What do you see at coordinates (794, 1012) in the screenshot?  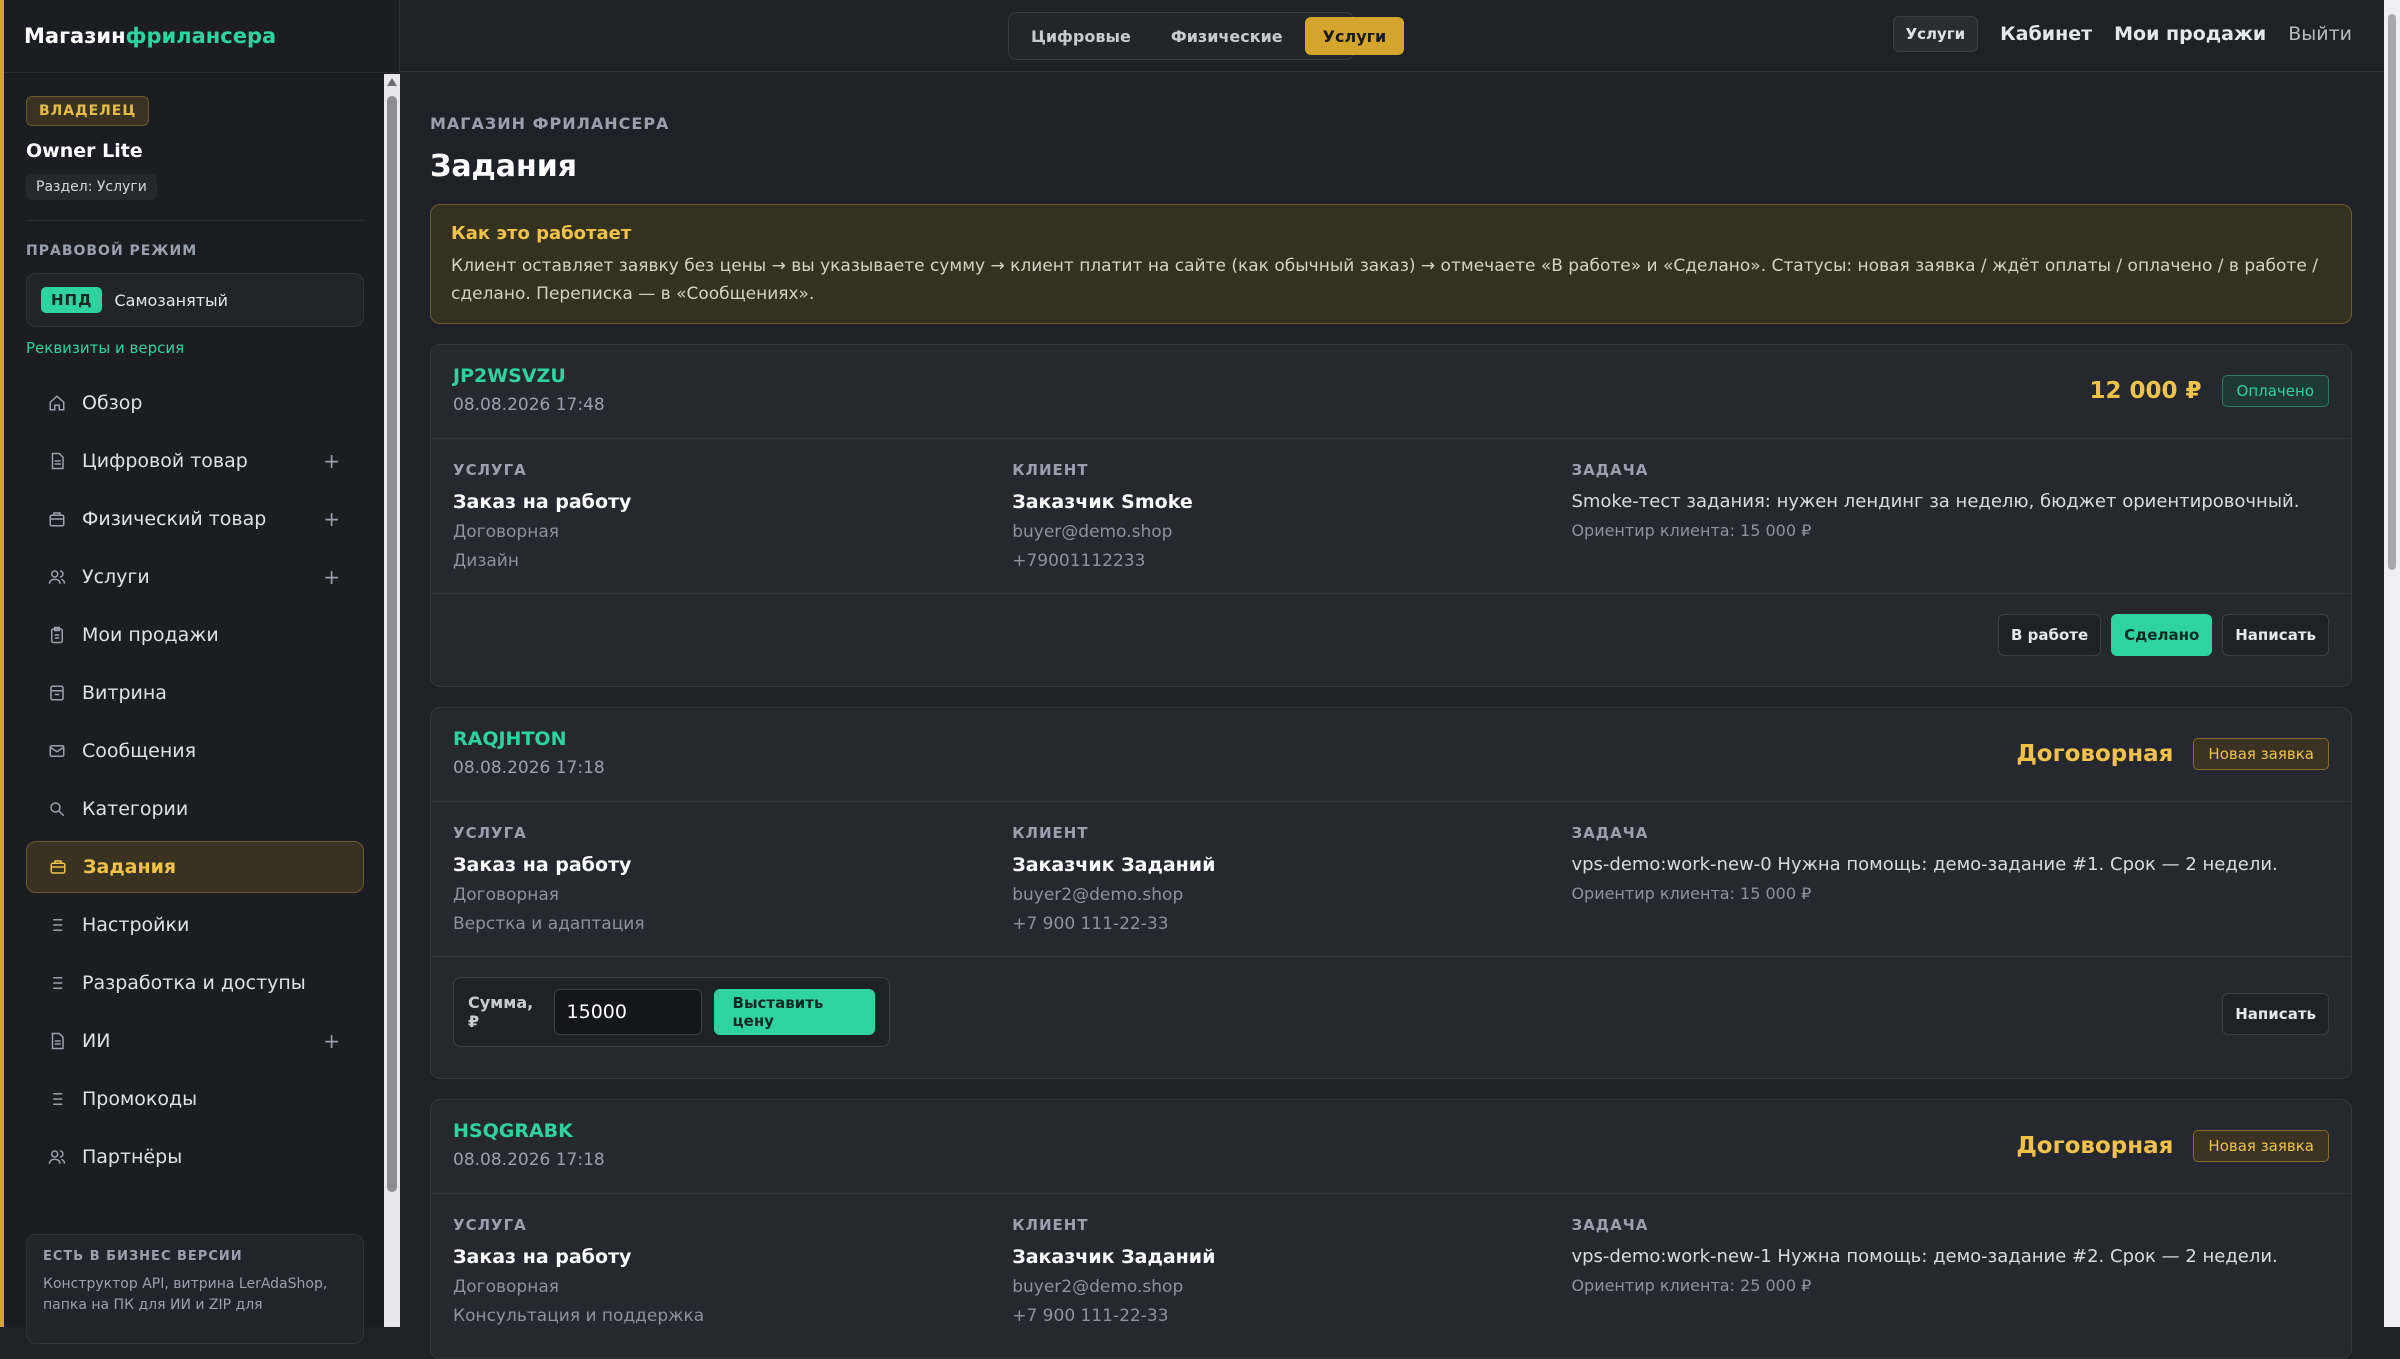 I see `set-price-button: Выставить цену` at bounding box center [794, 1012].